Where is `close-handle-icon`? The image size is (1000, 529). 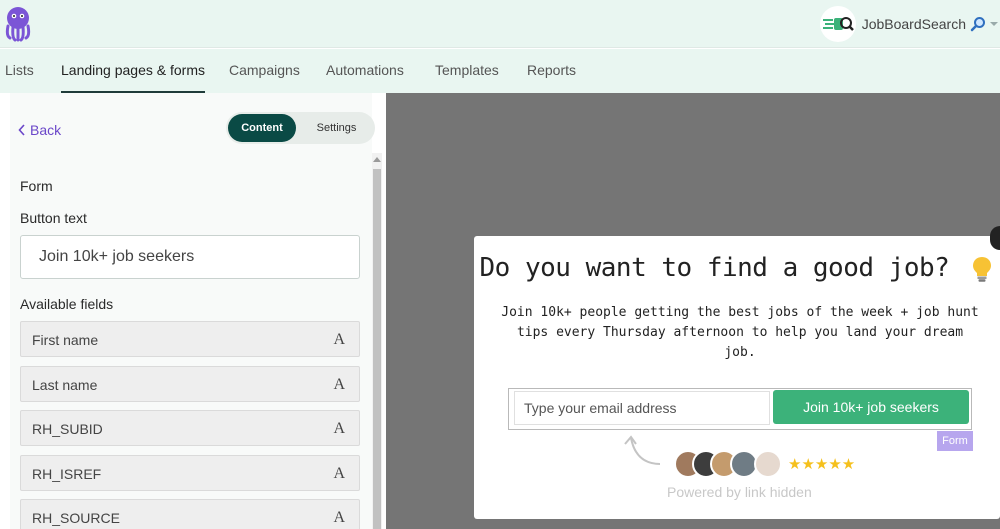 close-handle-icon is located at coordinates (995, 238).